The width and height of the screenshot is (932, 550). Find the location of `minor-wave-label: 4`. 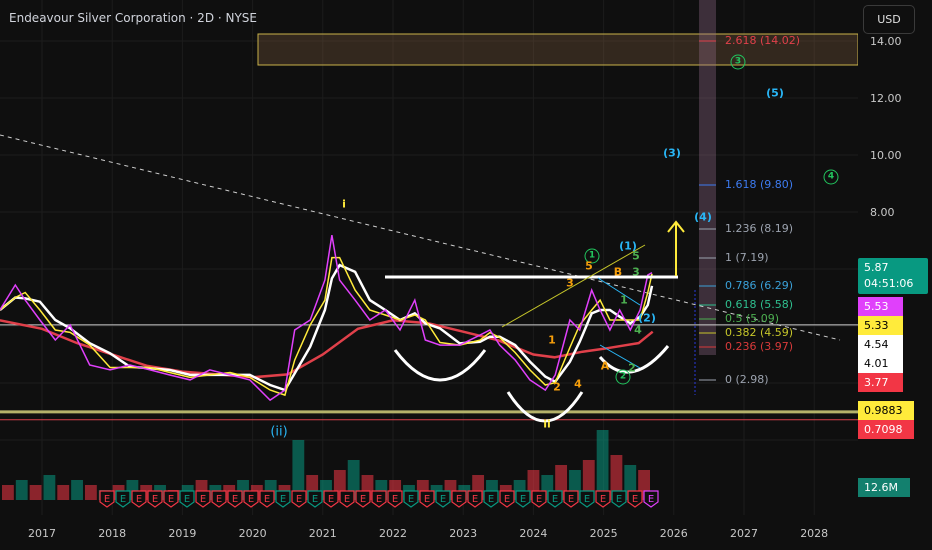

minor-wave-label: 4 is located at coordinates (638, 330).